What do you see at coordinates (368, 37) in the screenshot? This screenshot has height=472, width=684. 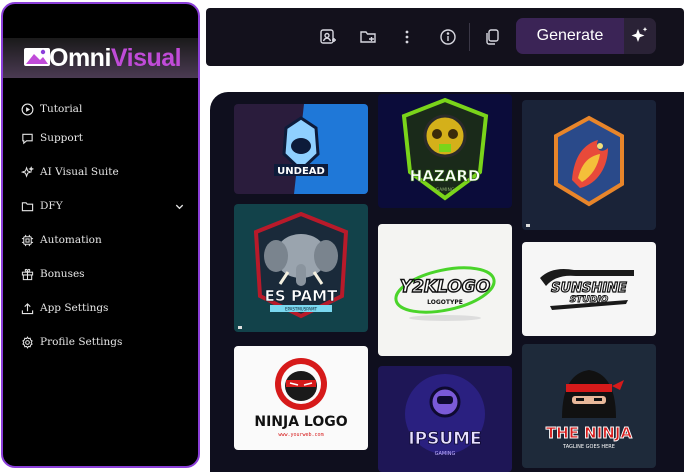 I see `folder-save-icon` at bounding box center [368, 37].